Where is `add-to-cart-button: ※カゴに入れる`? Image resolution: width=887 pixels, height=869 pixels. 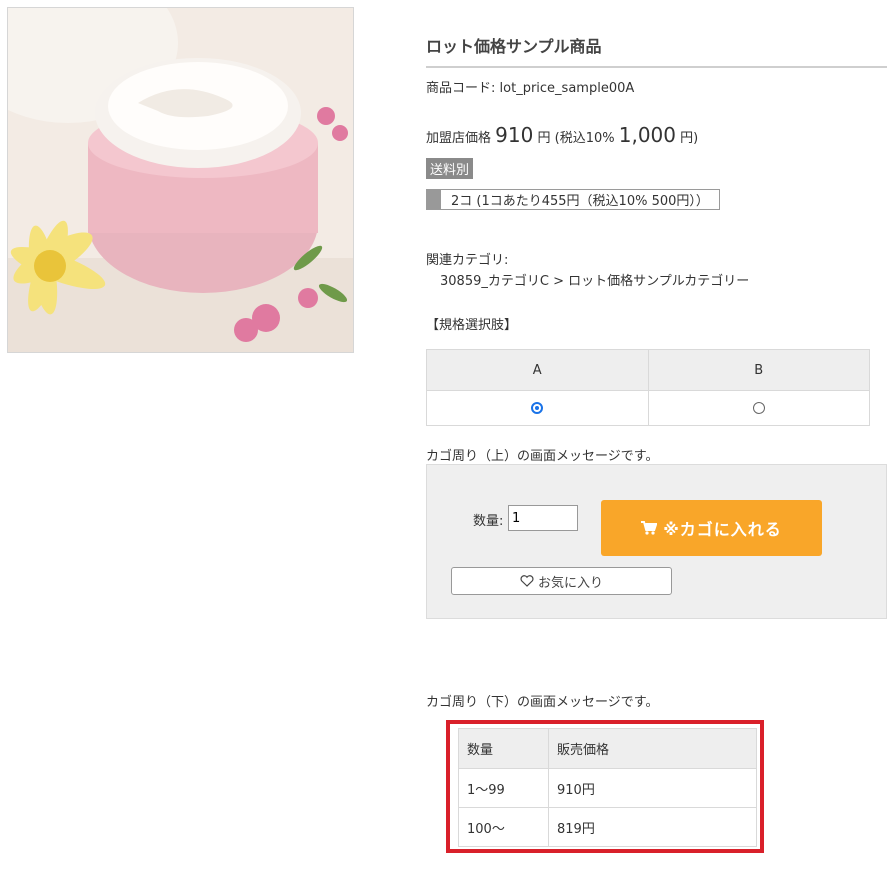 add-to-cart-button: ※カゴに入れる is located at coordinates (711, 528).